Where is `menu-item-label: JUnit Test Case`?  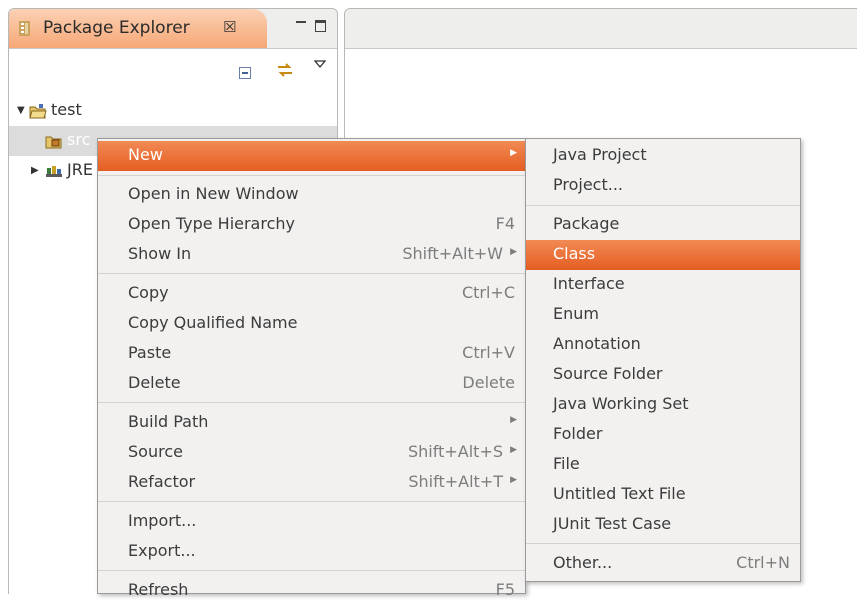
menu-item-label: JUnit Test Case is located at coordinates (612, 523).